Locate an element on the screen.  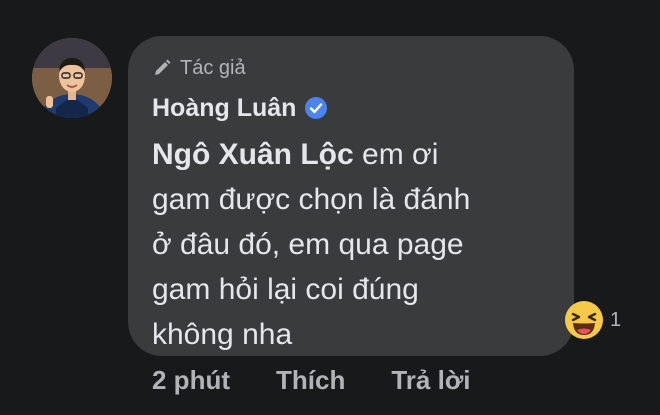
comment-line-3: ở đâu đó, em qua page is located at coordinates (308, 244).